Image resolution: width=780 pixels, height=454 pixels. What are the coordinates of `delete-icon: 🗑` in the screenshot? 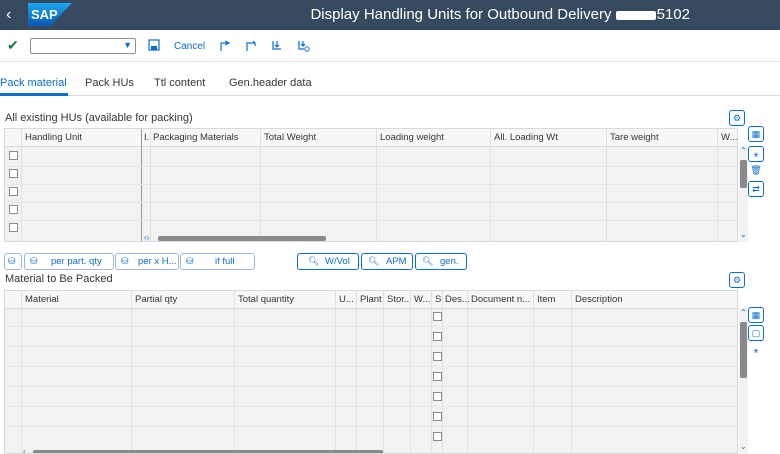 It's located at (756, 171).